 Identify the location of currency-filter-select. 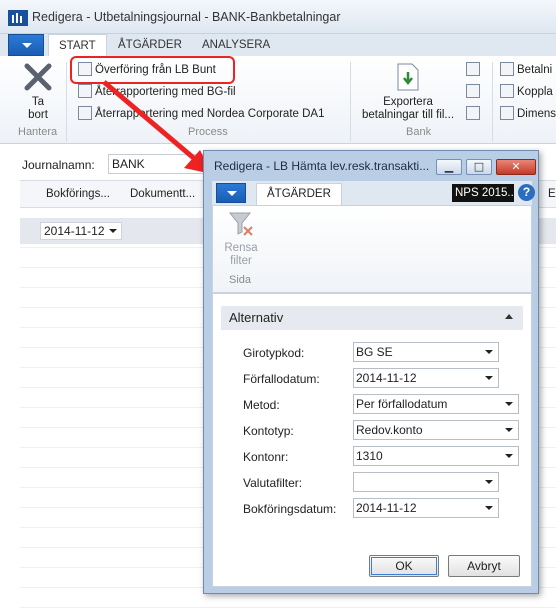
(426, 482).